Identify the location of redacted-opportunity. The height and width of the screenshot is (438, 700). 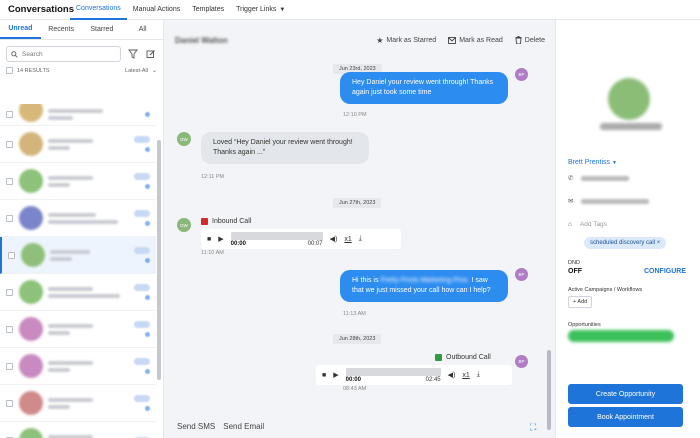
(621, 336).